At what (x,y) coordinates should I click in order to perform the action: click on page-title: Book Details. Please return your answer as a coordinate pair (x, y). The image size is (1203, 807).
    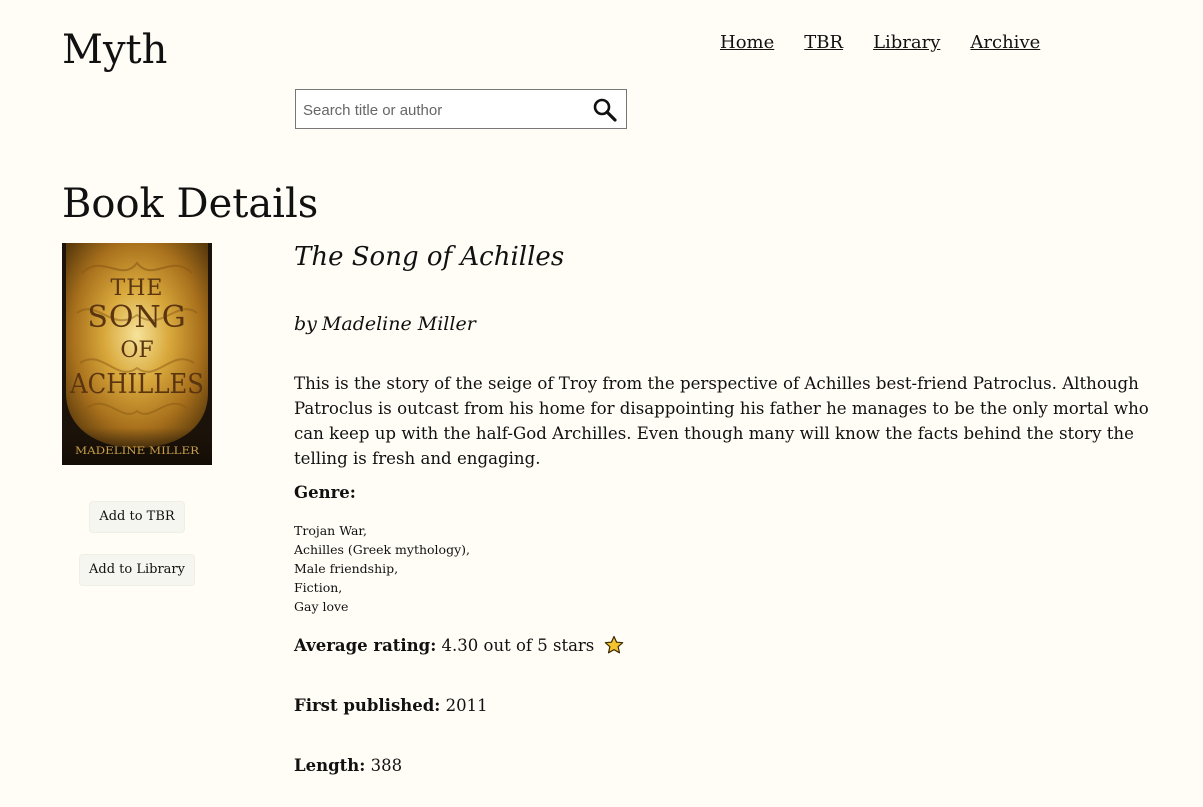
    Looking at the image, I should click on (190, 204).